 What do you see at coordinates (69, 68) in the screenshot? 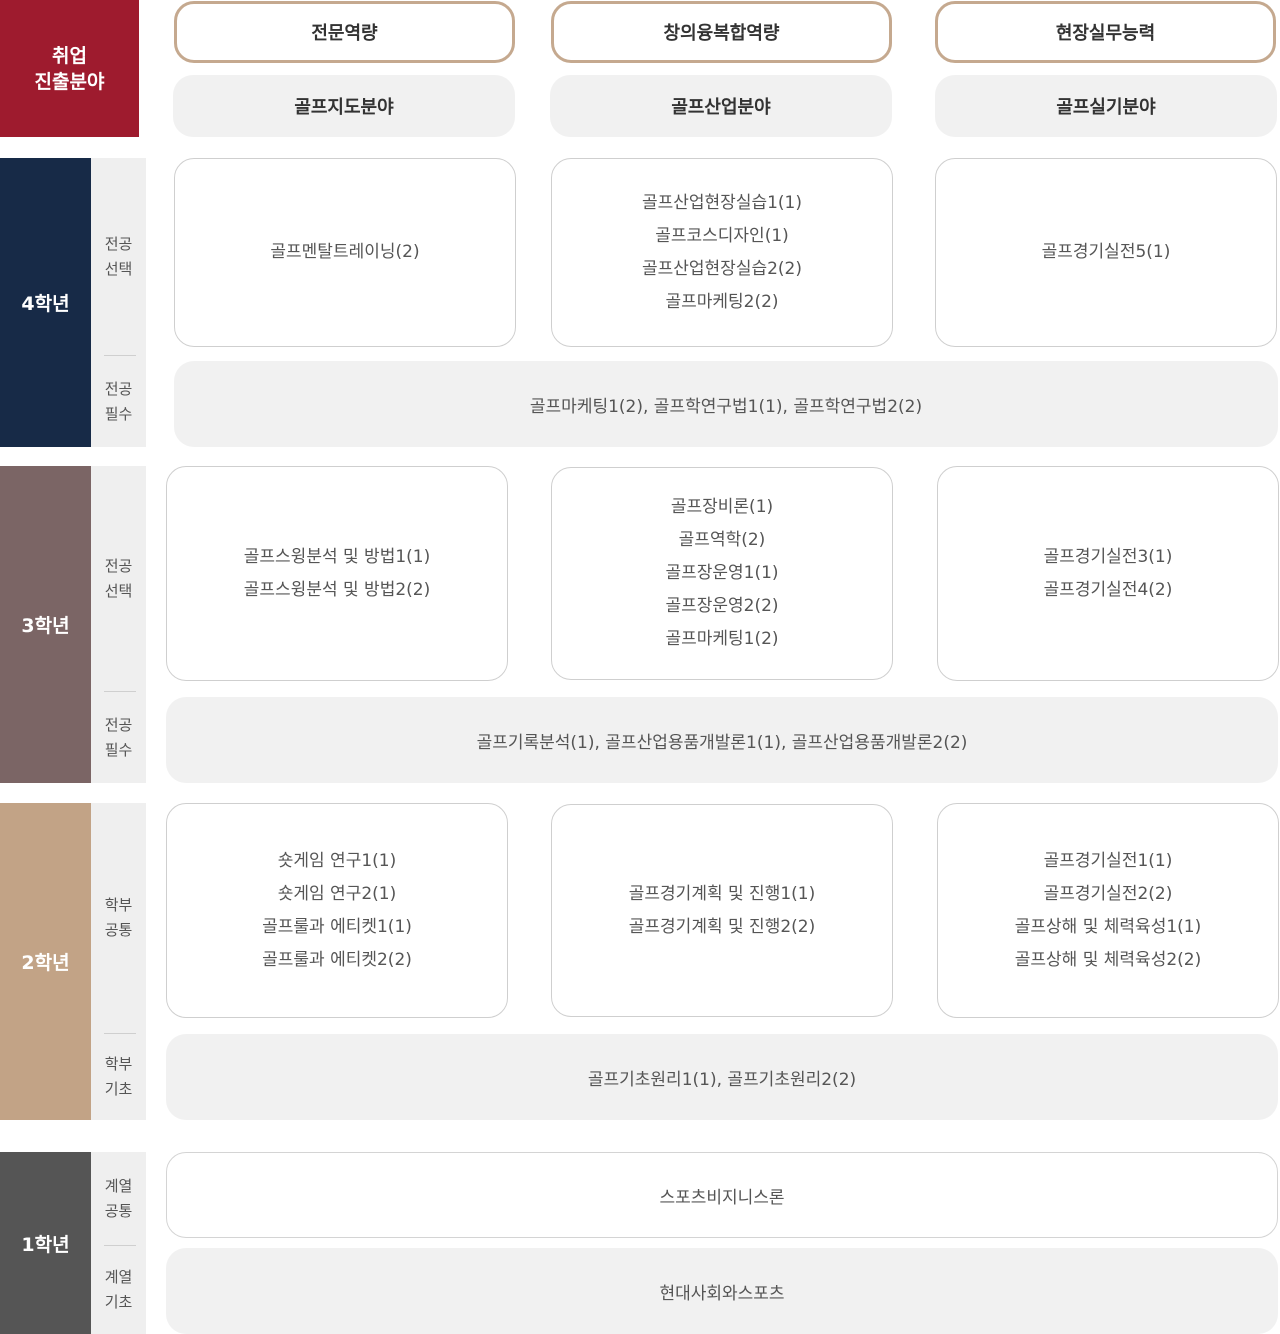
I see `career-field-header: 취업 진출분야` at bounding box center [69, 68].